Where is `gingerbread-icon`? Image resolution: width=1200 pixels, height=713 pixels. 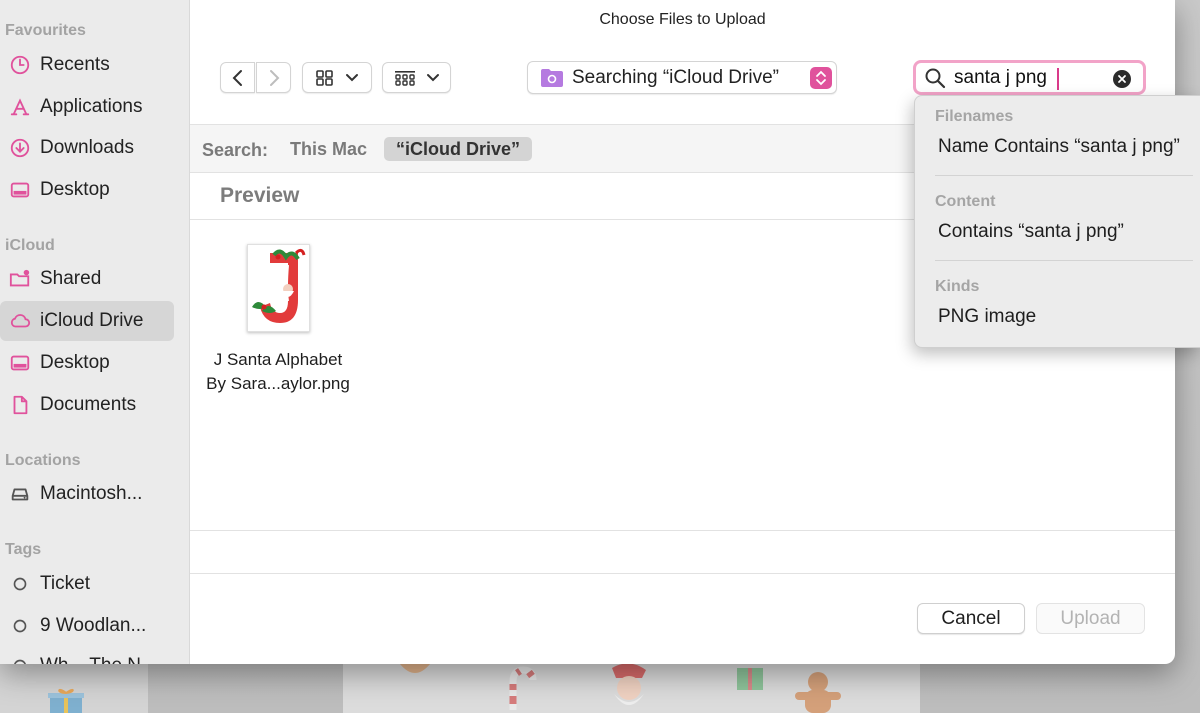
gingerbread-icon is located at coordinates (818, 692).